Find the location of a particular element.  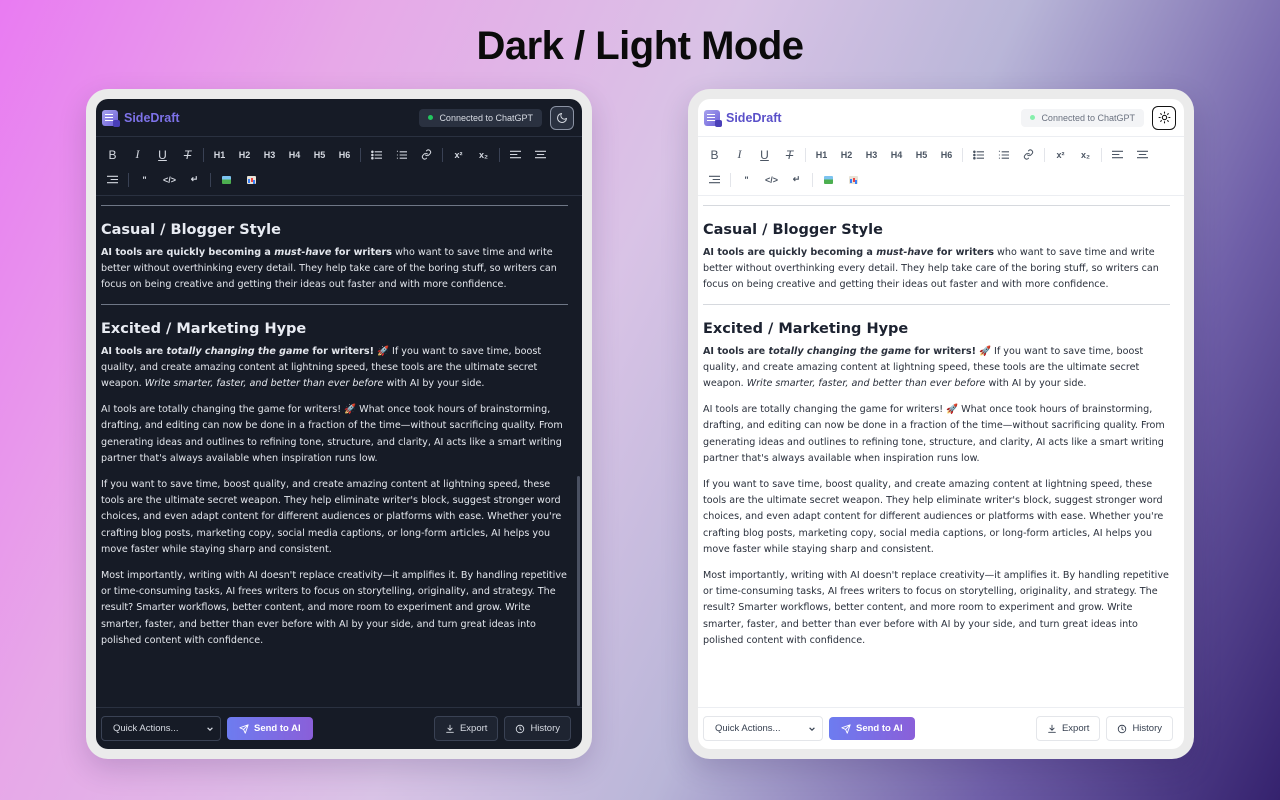

scrollbar is located at coordinates (578, 591).